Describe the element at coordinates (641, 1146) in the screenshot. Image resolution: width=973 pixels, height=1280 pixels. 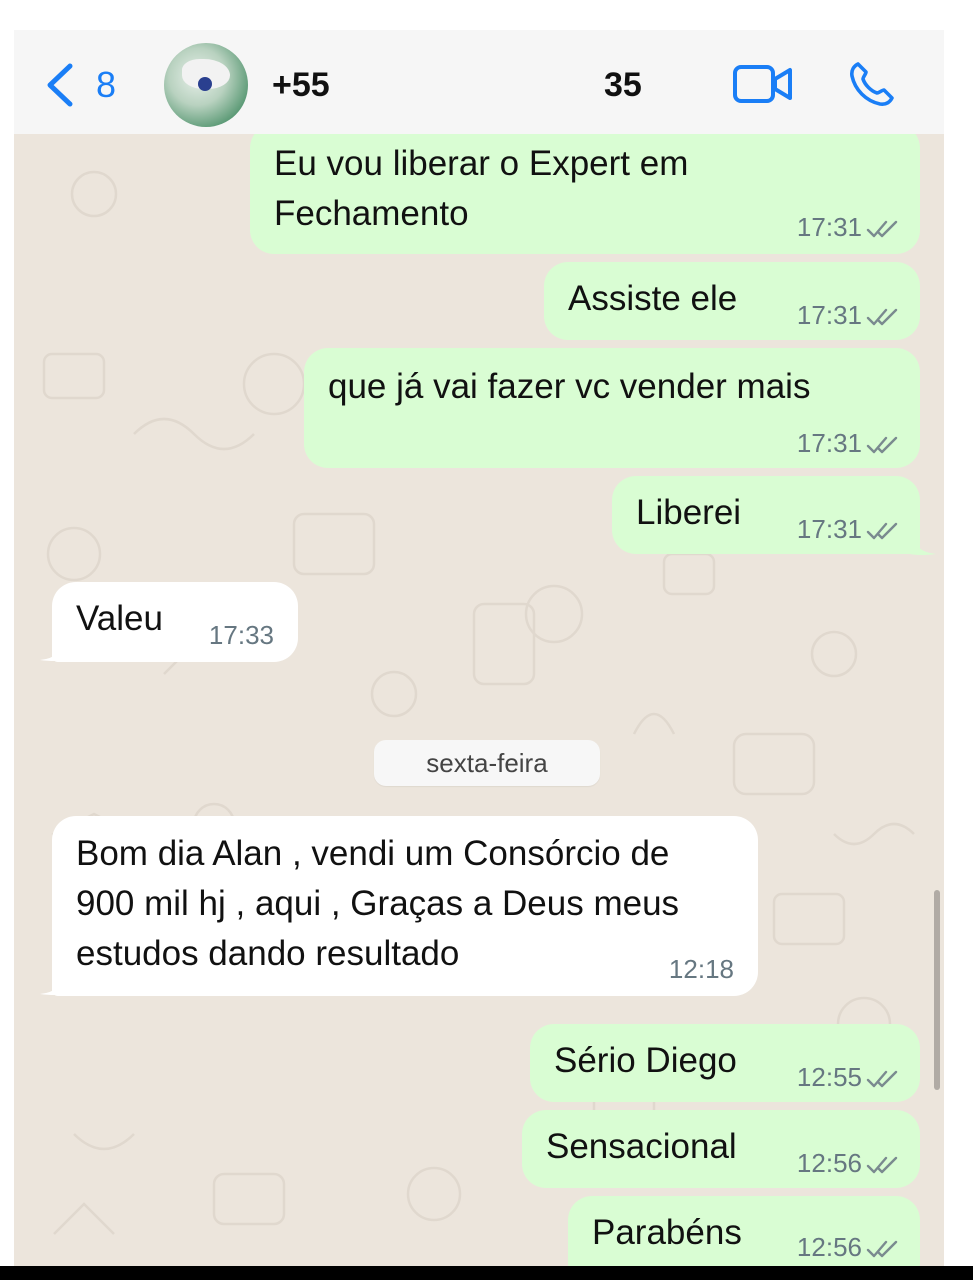
I see `message-text: Sensacional` at that location.